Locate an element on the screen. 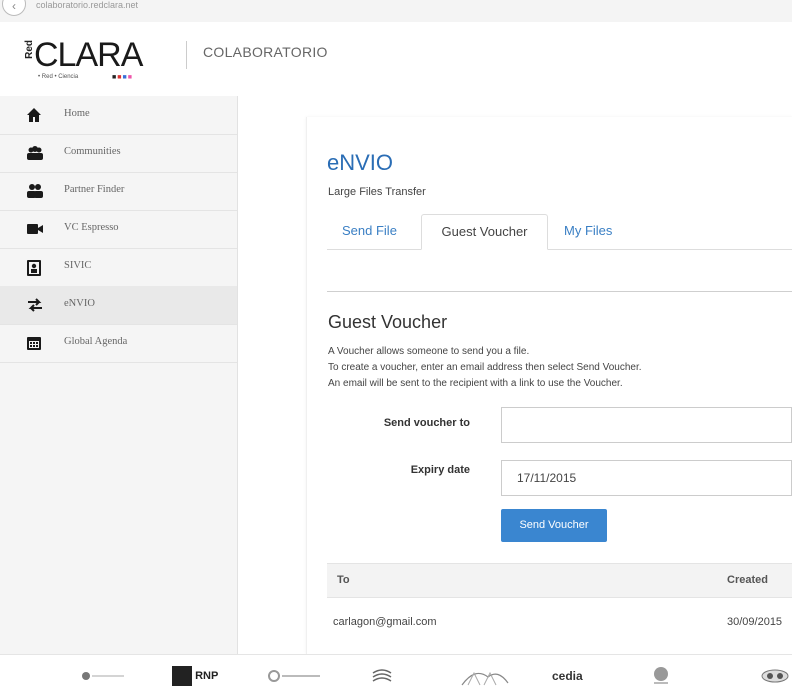 The height and width of the screenshot is (697, 792). video-camera-icon is located at coordinates (34, 229).